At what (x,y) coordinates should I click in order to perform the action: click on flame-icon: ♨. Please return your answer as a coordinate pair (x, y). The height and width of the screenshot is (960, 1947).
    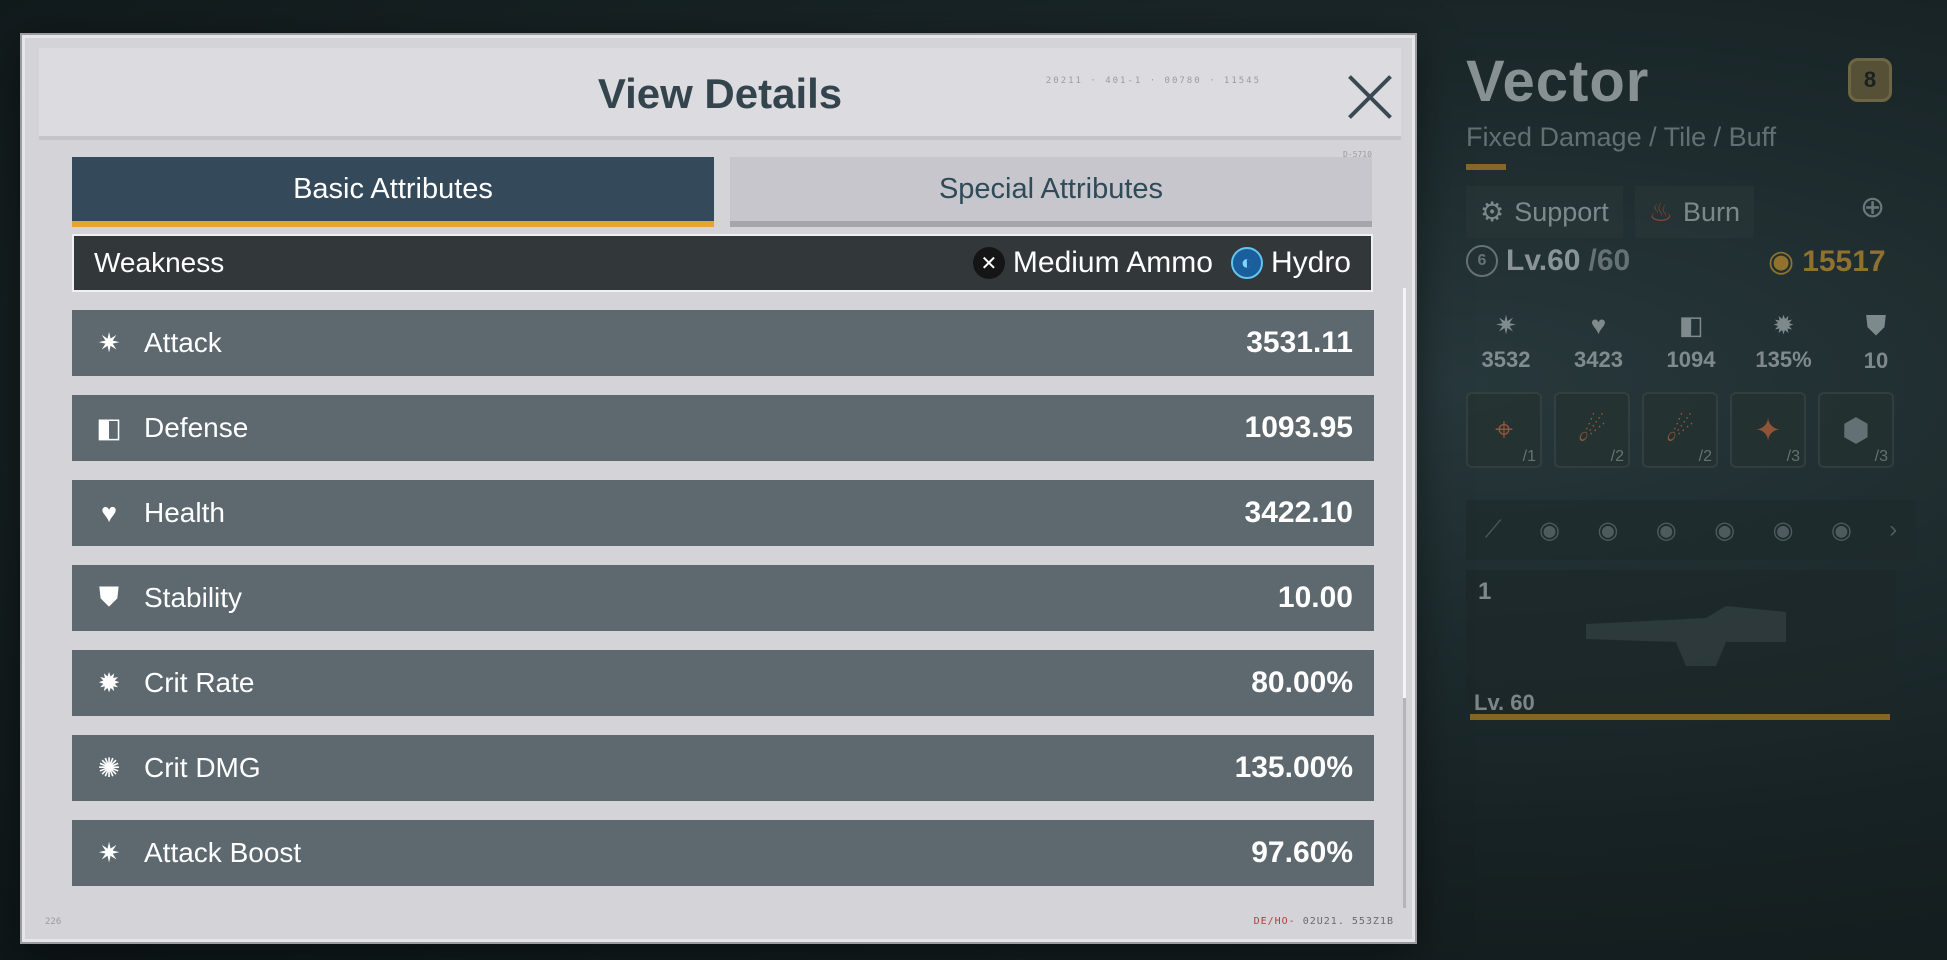
    Looking at the image, I should click on (1661, 211).